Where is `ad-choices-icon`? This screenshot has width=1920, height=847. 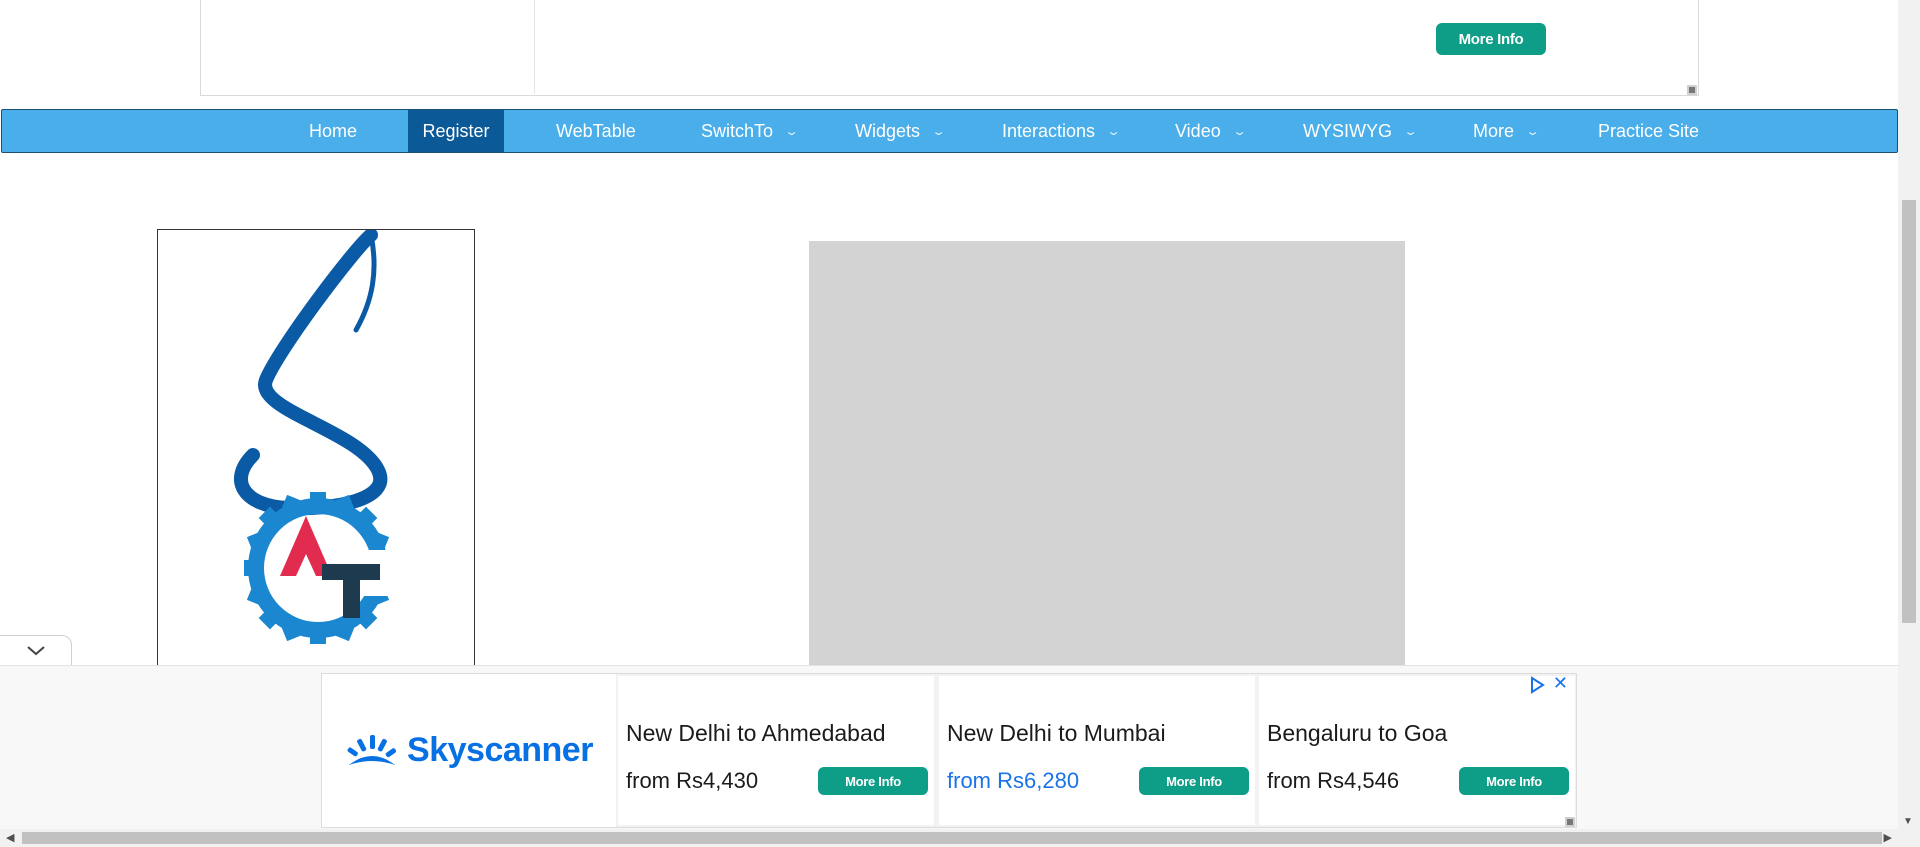
ad-choices-icon is located at coordinates (1537, 685).